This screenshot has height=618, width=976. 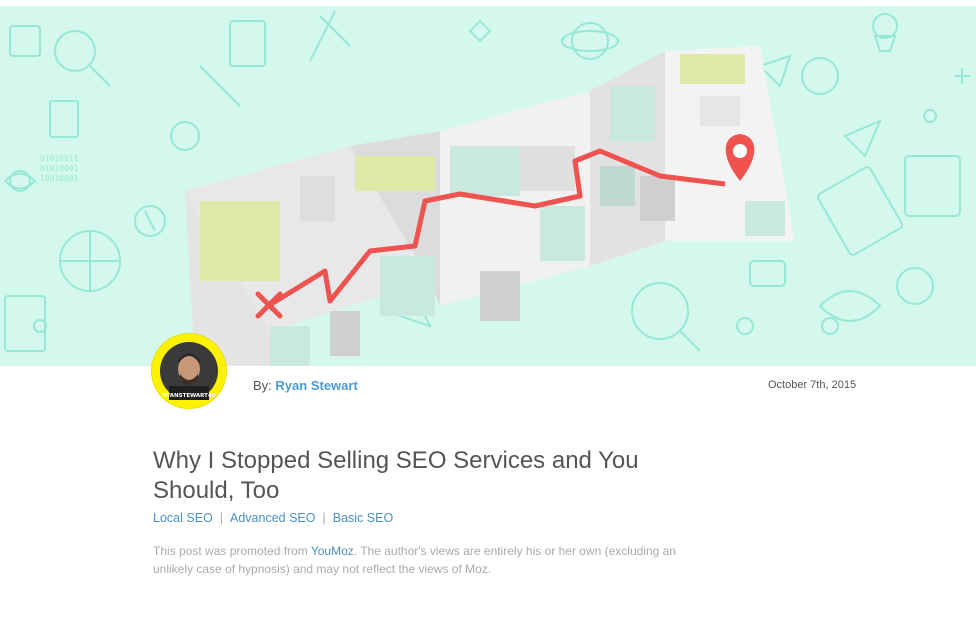 I want to click on post-date: October 7th, 2015, so click(x=812, y=385).